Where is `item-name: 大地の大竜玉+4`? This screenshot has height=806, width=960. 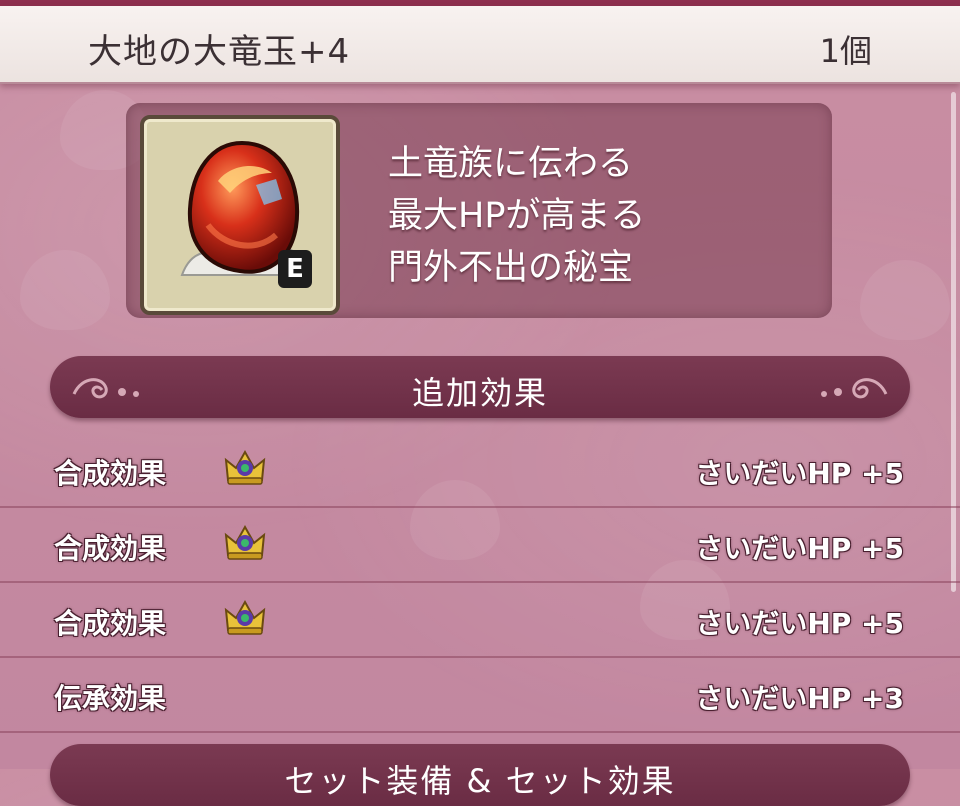
item-name: 大地の大竜玉+4 is located at coordinates (219, 52).